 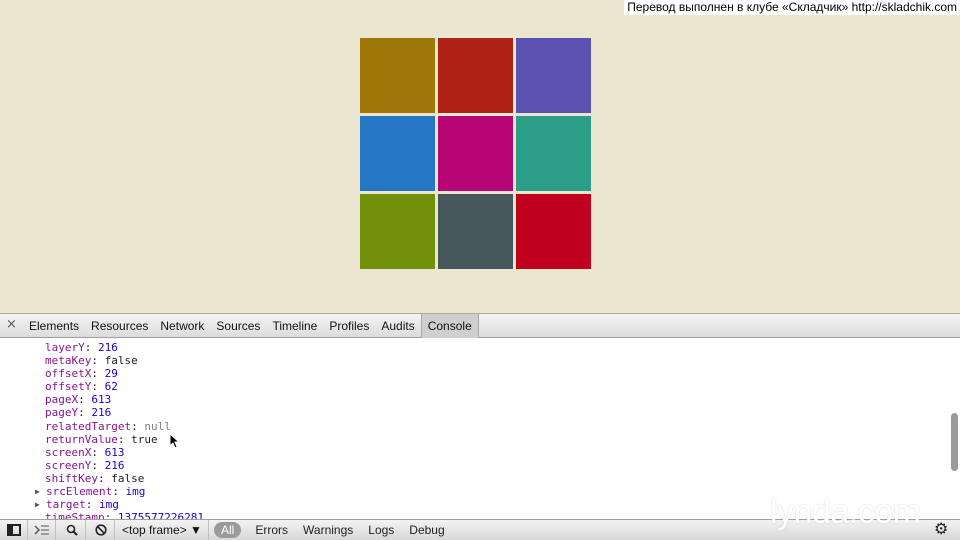 I want to click on console-drawer-icon, so click(x=42, y=530).